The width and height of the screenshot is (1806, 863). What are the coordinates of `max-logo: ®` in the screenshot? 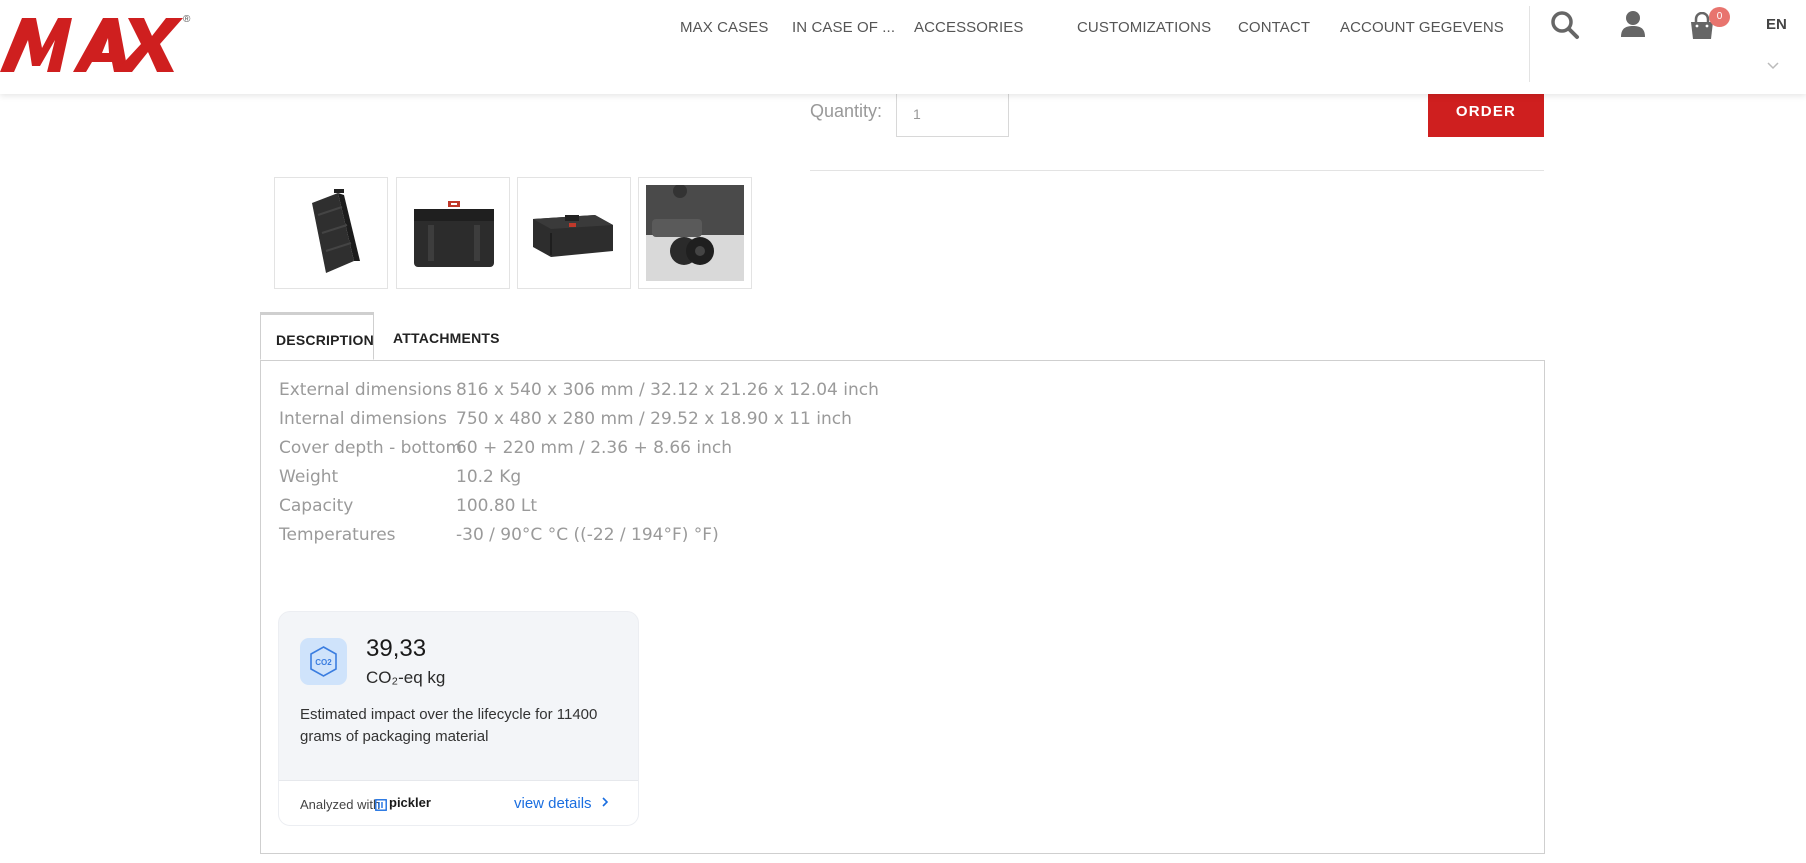 It's located at (100, 45).